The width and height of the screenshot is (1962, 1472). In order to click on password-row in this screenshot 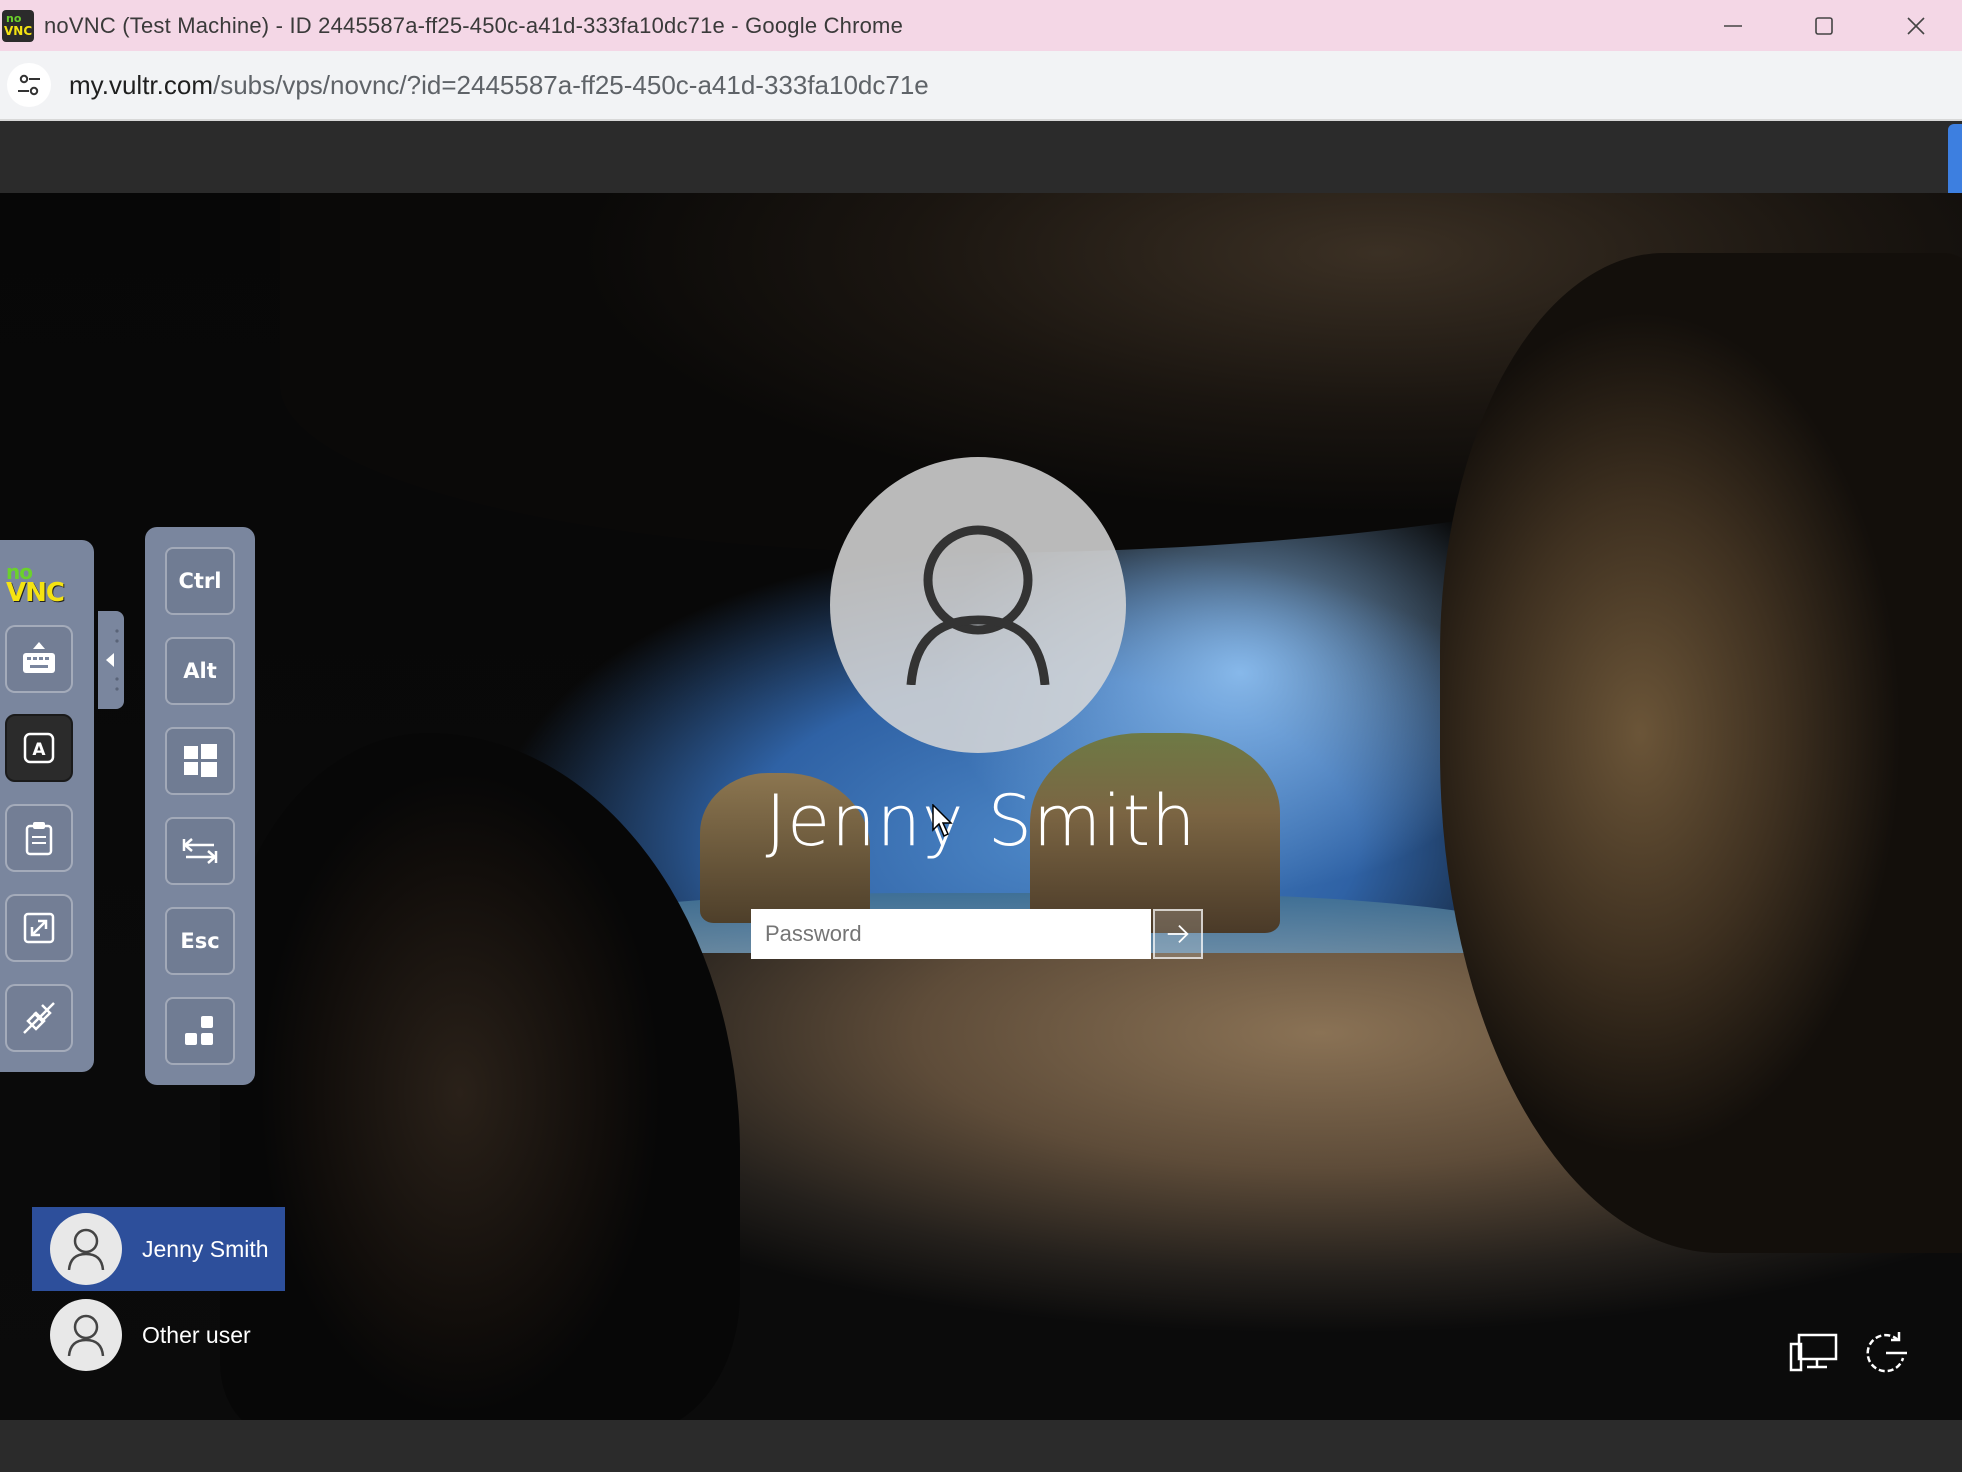, I will do `click(978, 936)`.